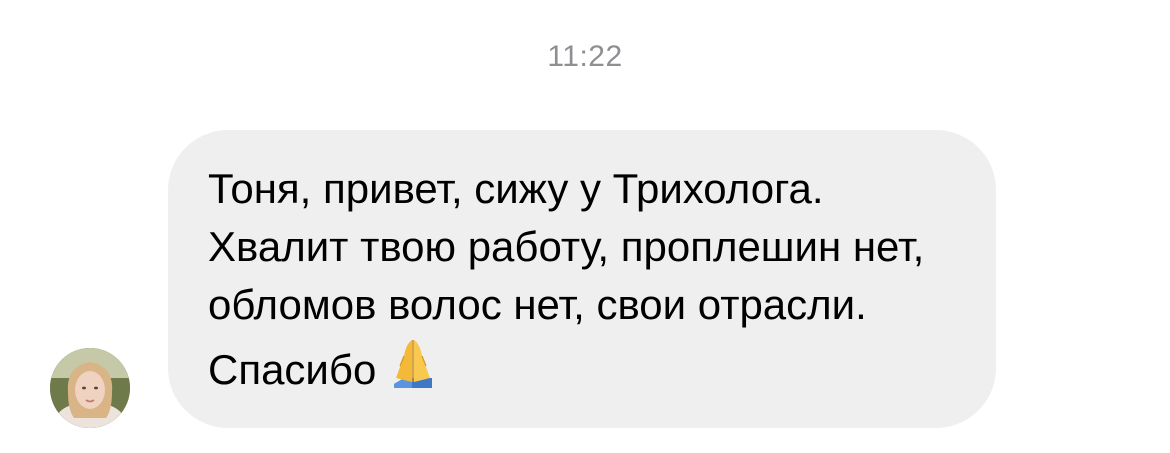 Image resolution: width=1170 pixels, height=453 pixels. I want to click on folded-hands-icon, so click(413, 363).